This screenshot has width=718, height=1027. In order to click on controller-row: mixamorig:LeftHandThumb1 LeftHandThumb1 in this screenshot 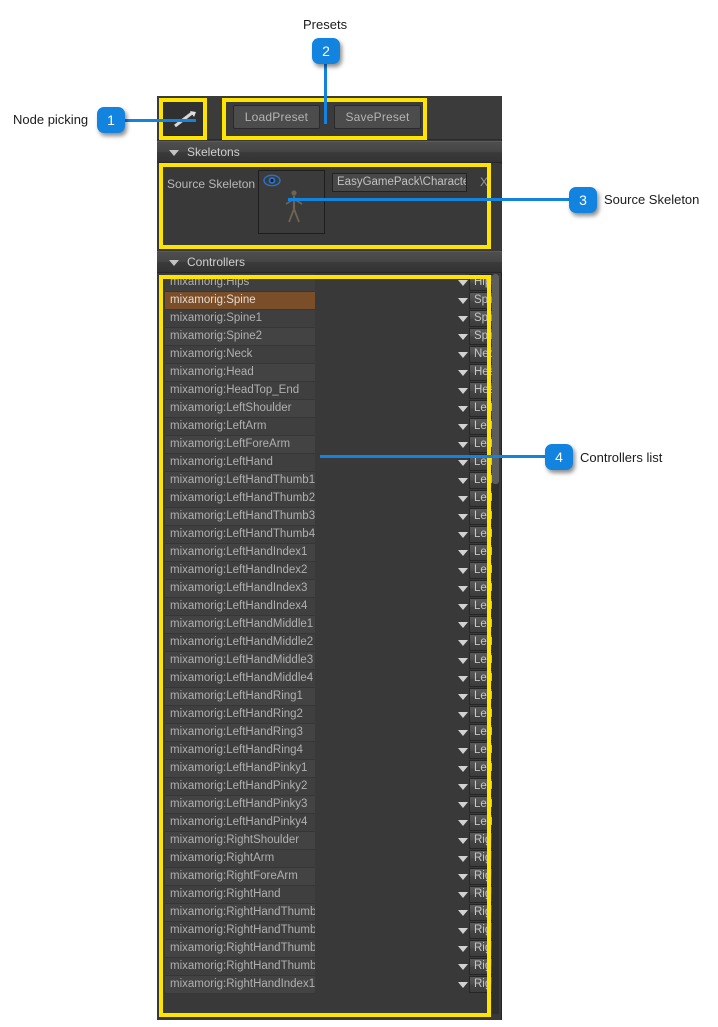, I will do `click(329, 481)`.